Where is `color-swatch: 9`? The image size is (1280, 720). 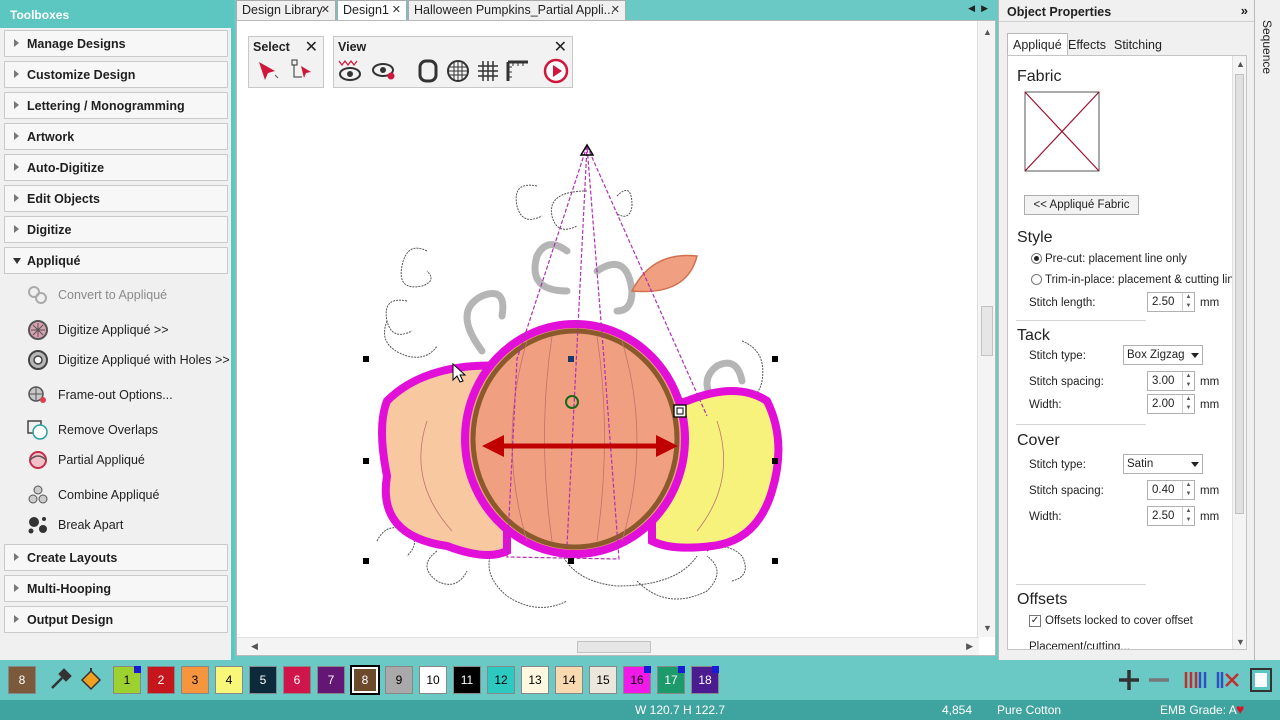 color-swatch: 9 is located at coordinates (399, 680).